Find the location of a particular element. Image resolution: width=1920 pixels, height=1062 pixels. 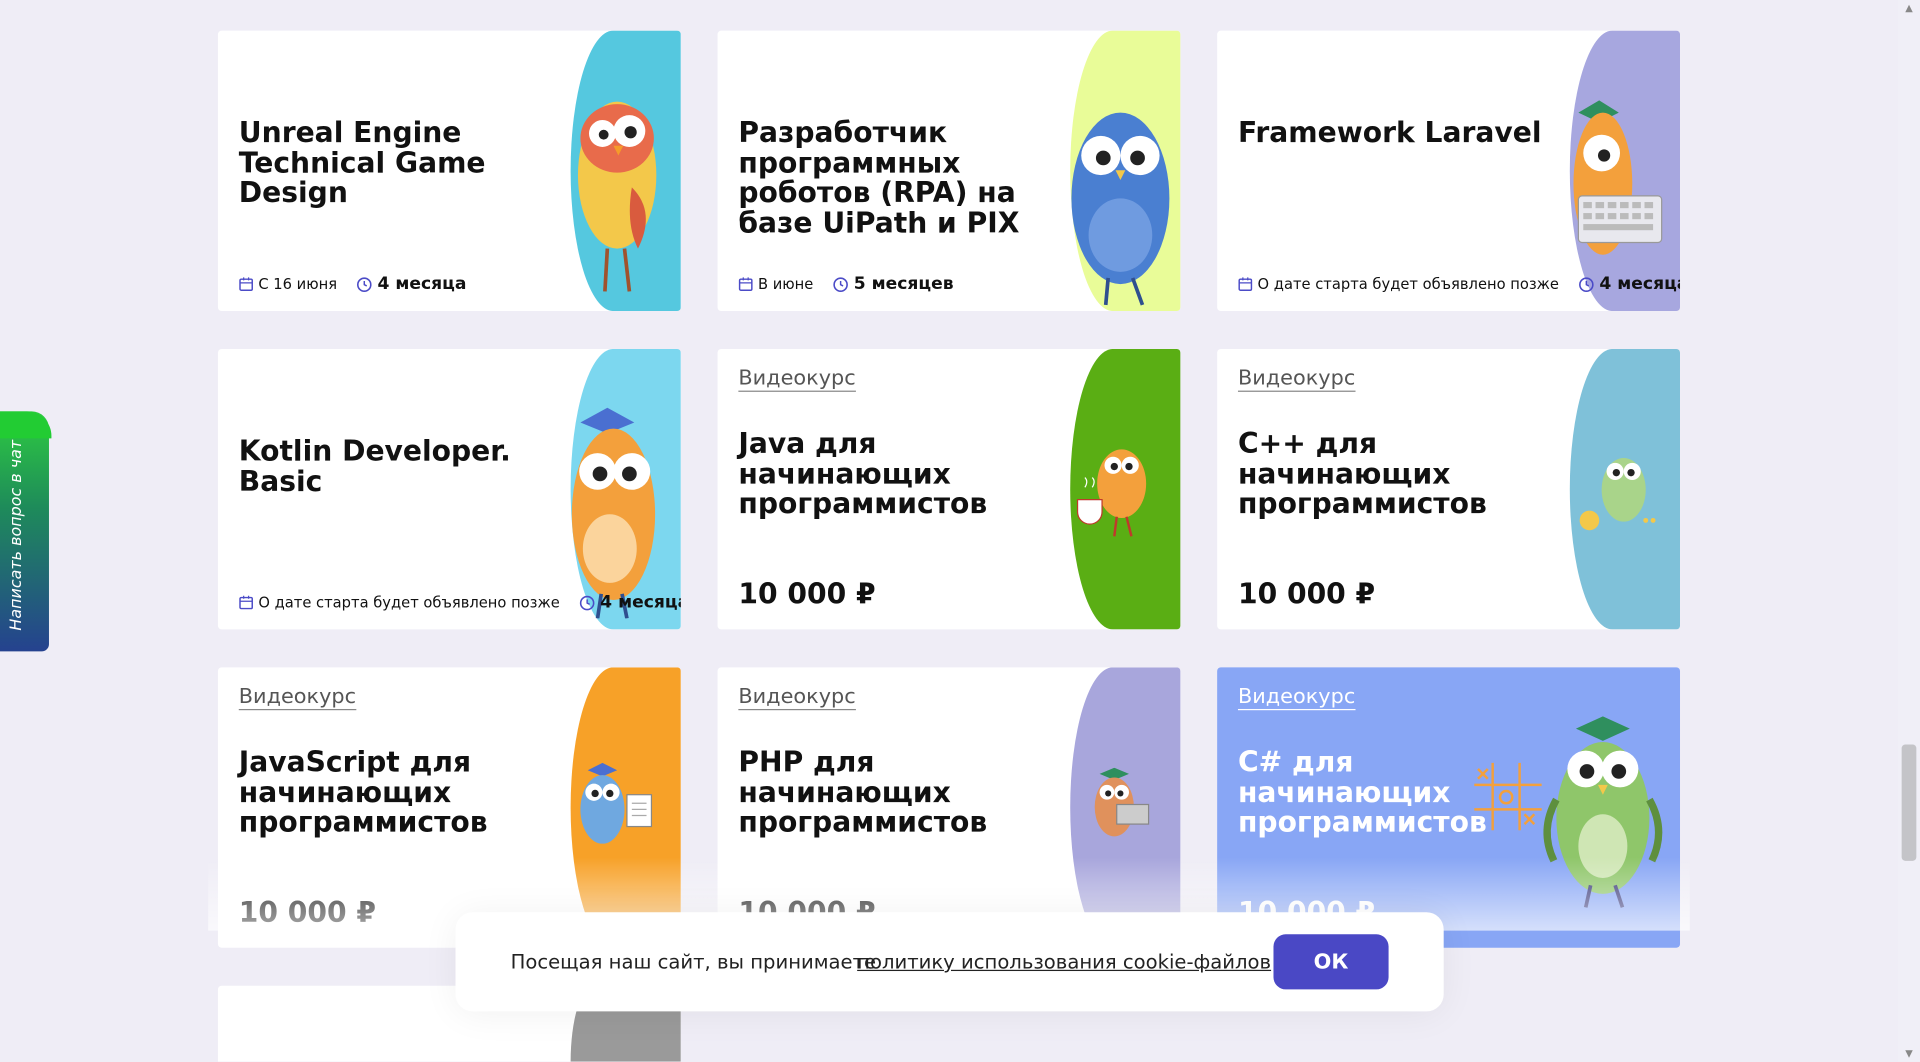

cookie-policy-link: политику использования cookie-файлов is located at coordinates (1064, 961).